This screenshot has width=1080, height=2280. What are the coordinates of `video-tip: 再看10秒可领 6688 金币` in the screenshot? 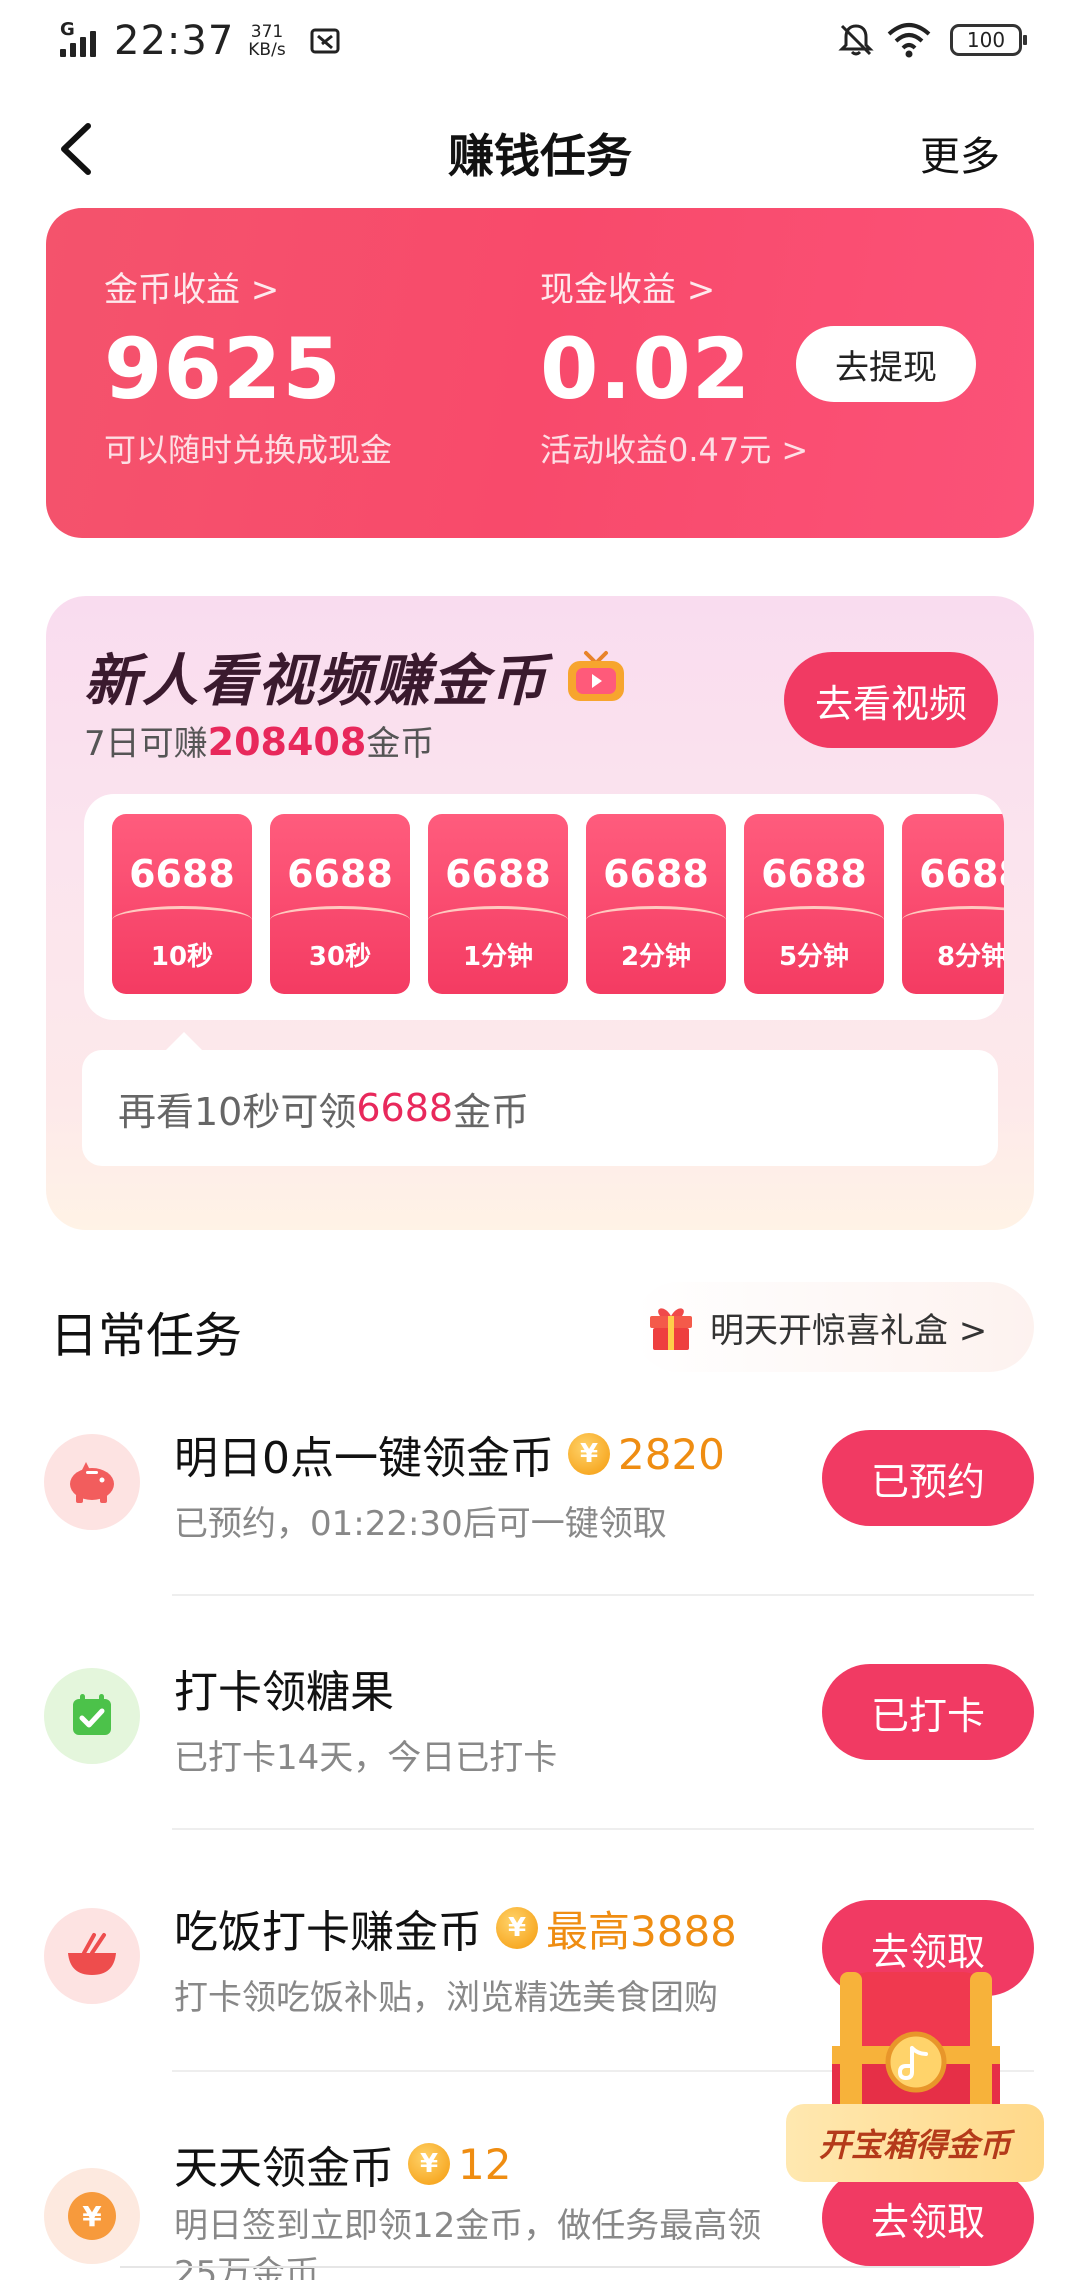 It's located at (540, 1108).